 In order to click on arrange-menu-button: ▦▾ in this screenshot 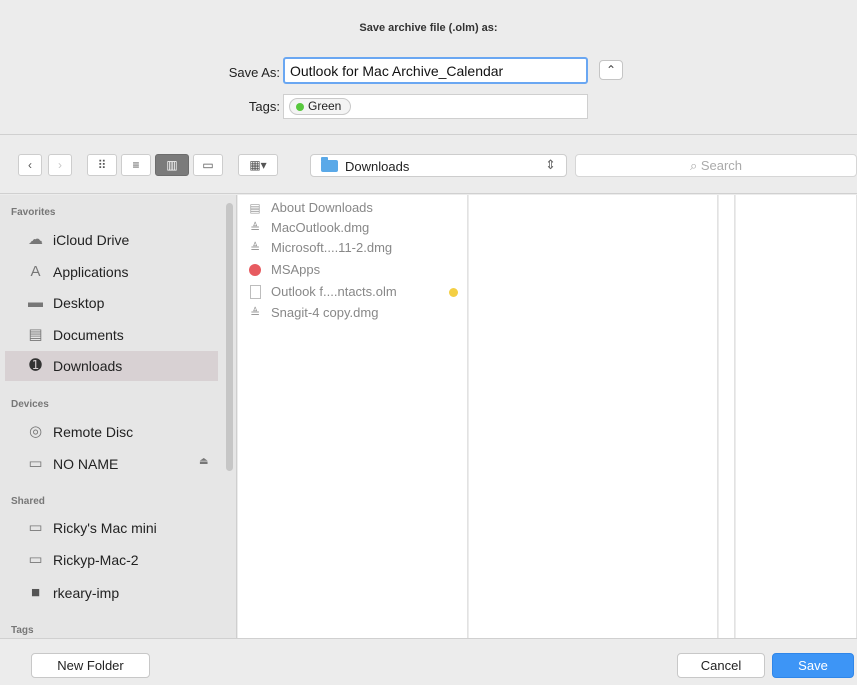, I will do `click(258, 165)`.